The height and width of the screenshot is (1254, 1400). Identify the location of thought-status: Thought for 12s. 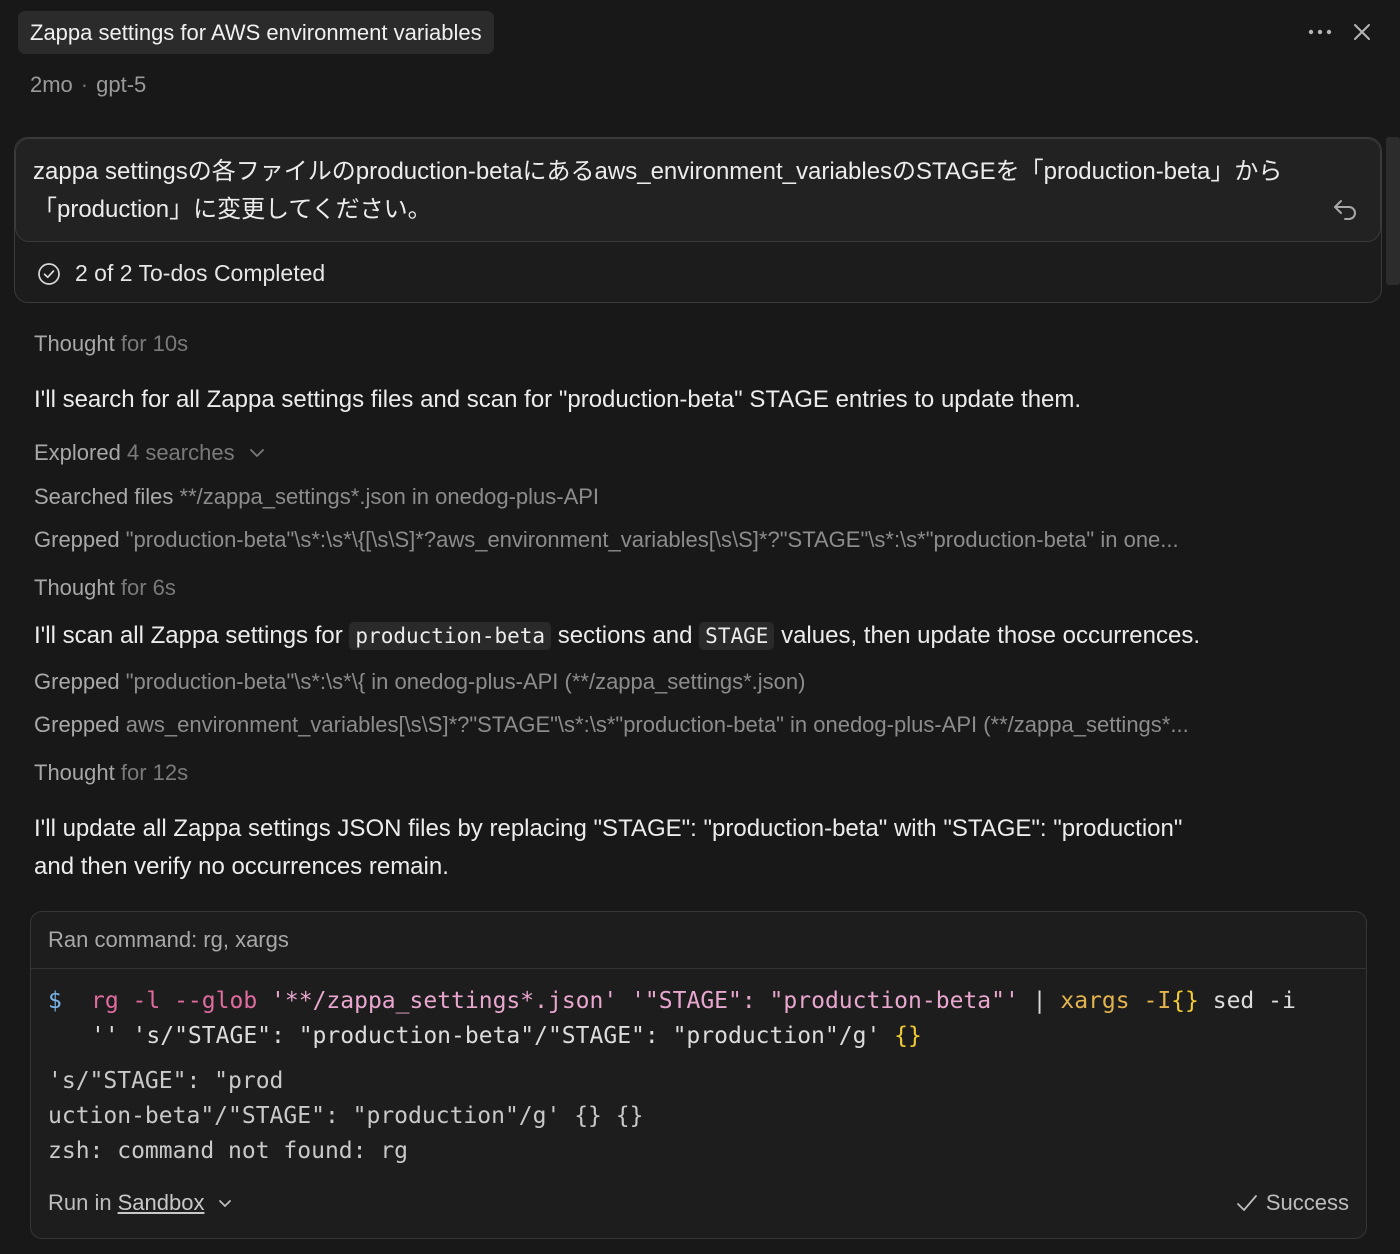
(111, 773).